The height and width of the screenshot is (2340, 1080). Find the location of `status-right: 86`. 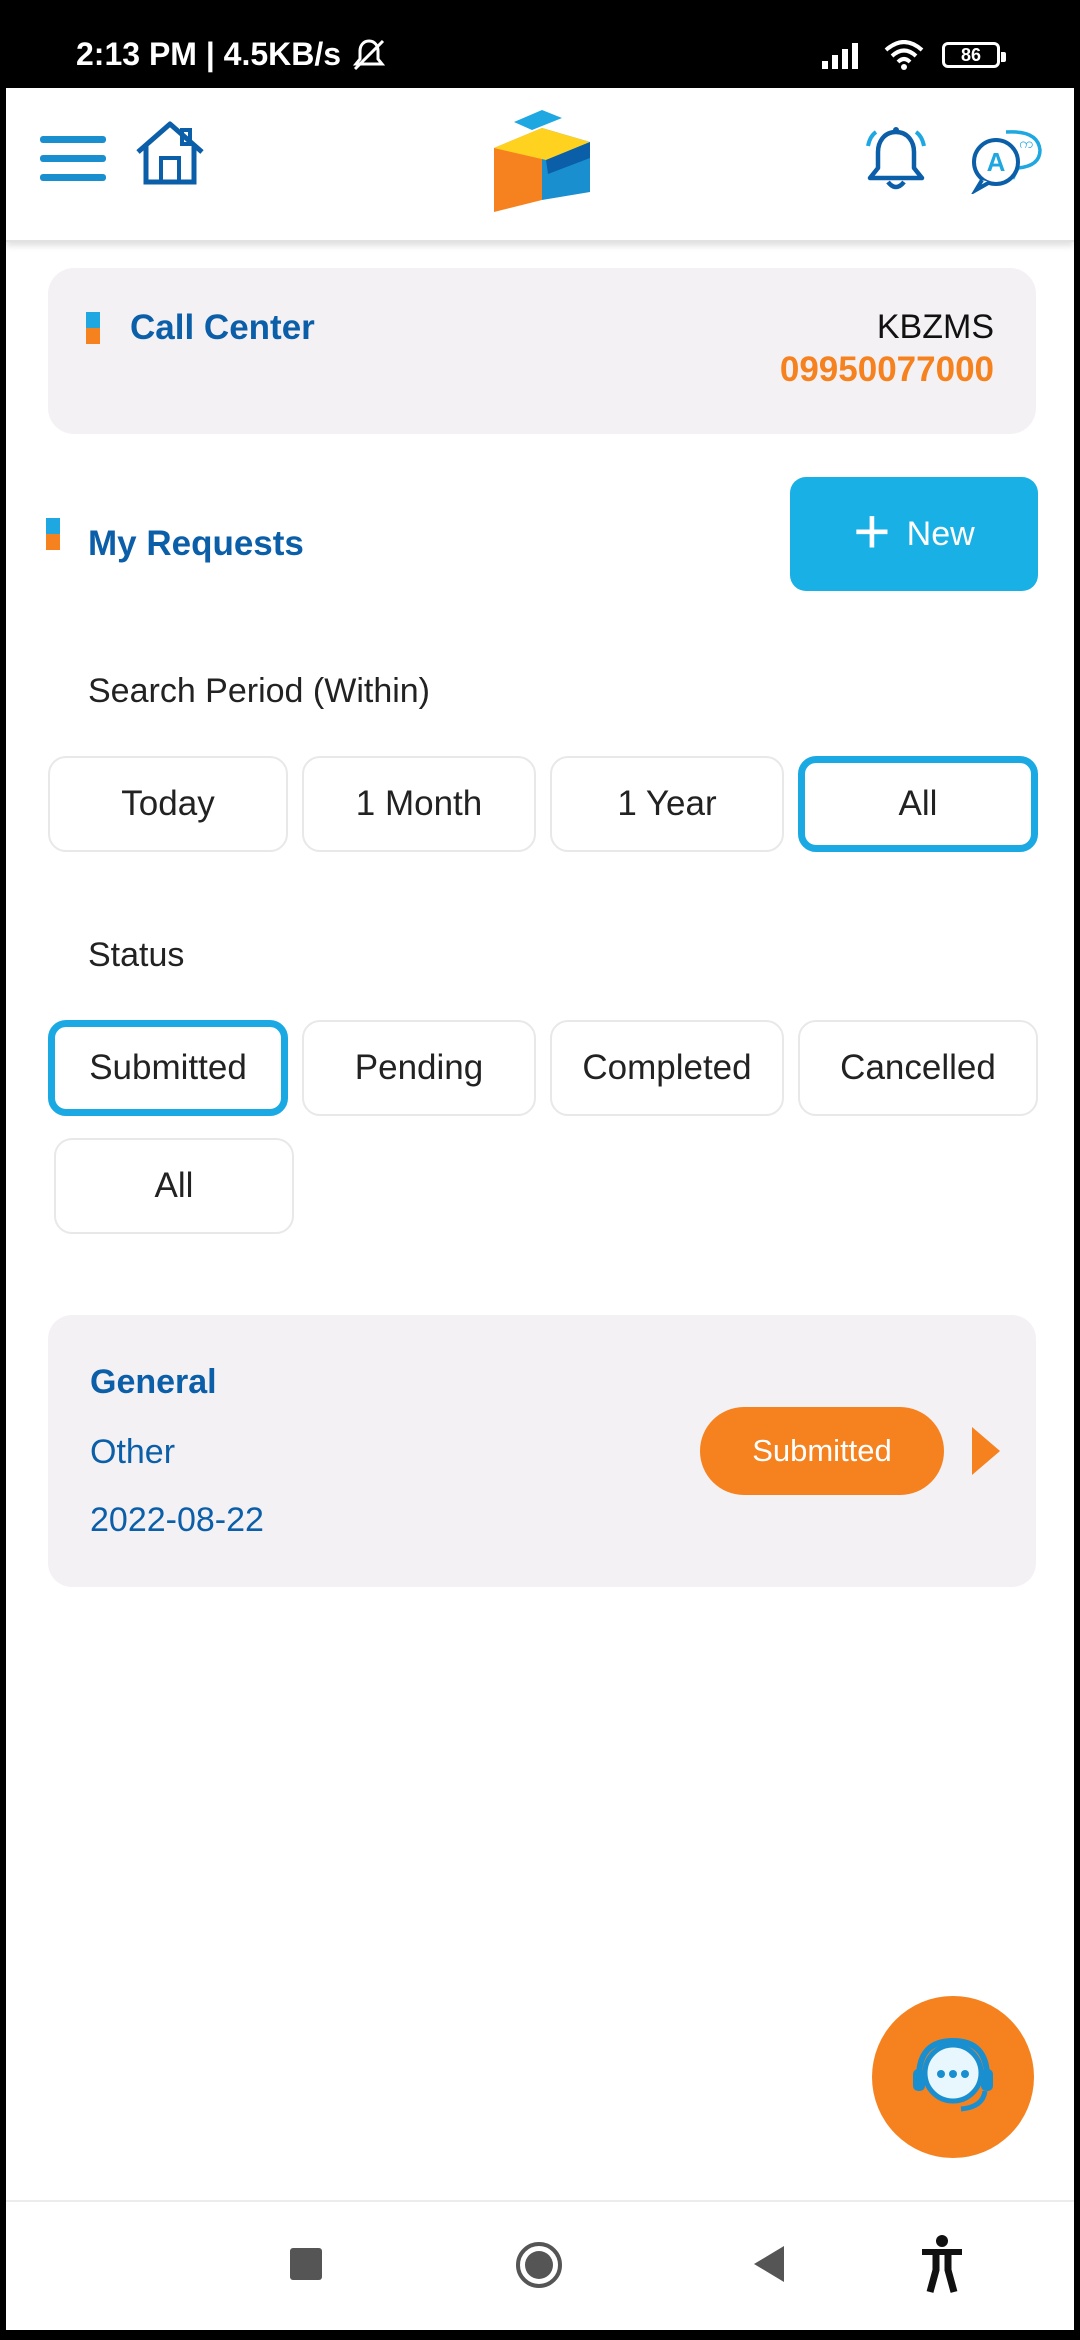

status-right: 86 is located at coordinates (913, 55).